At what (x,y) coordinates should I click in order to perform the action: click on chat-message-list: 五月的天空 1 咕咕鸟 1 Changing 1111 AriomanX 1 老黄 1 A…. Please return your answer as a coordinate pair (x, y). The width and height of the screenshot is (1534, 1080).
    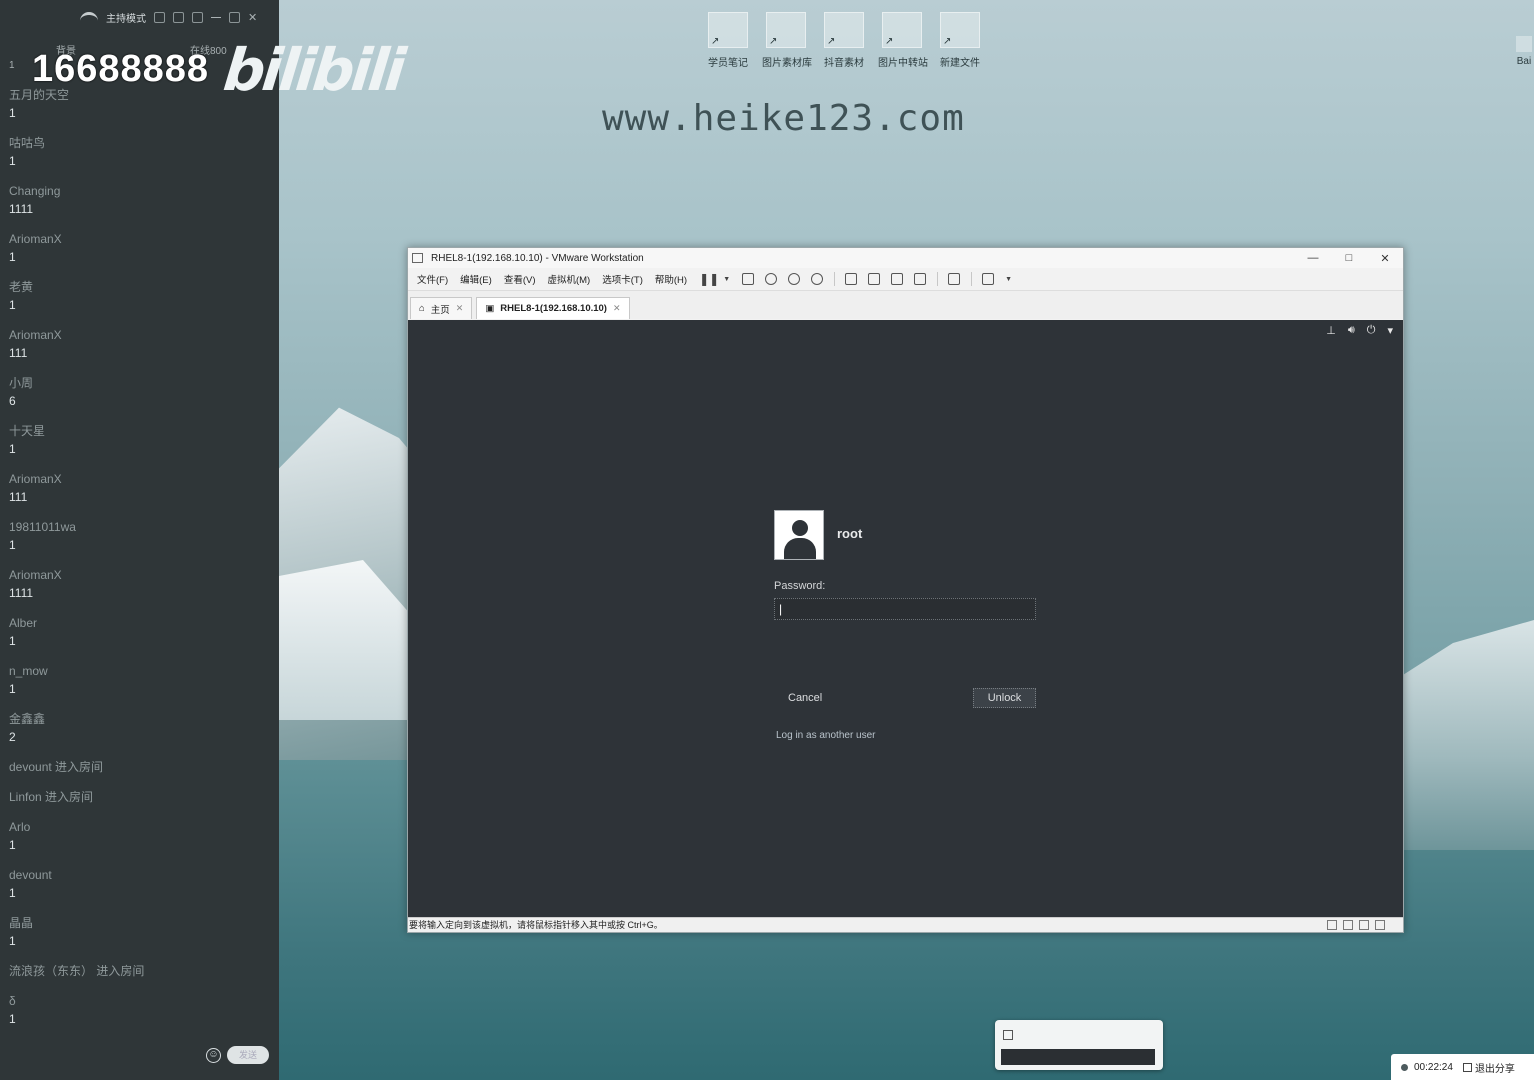
    Looking at the image, I should click on (139, 563).